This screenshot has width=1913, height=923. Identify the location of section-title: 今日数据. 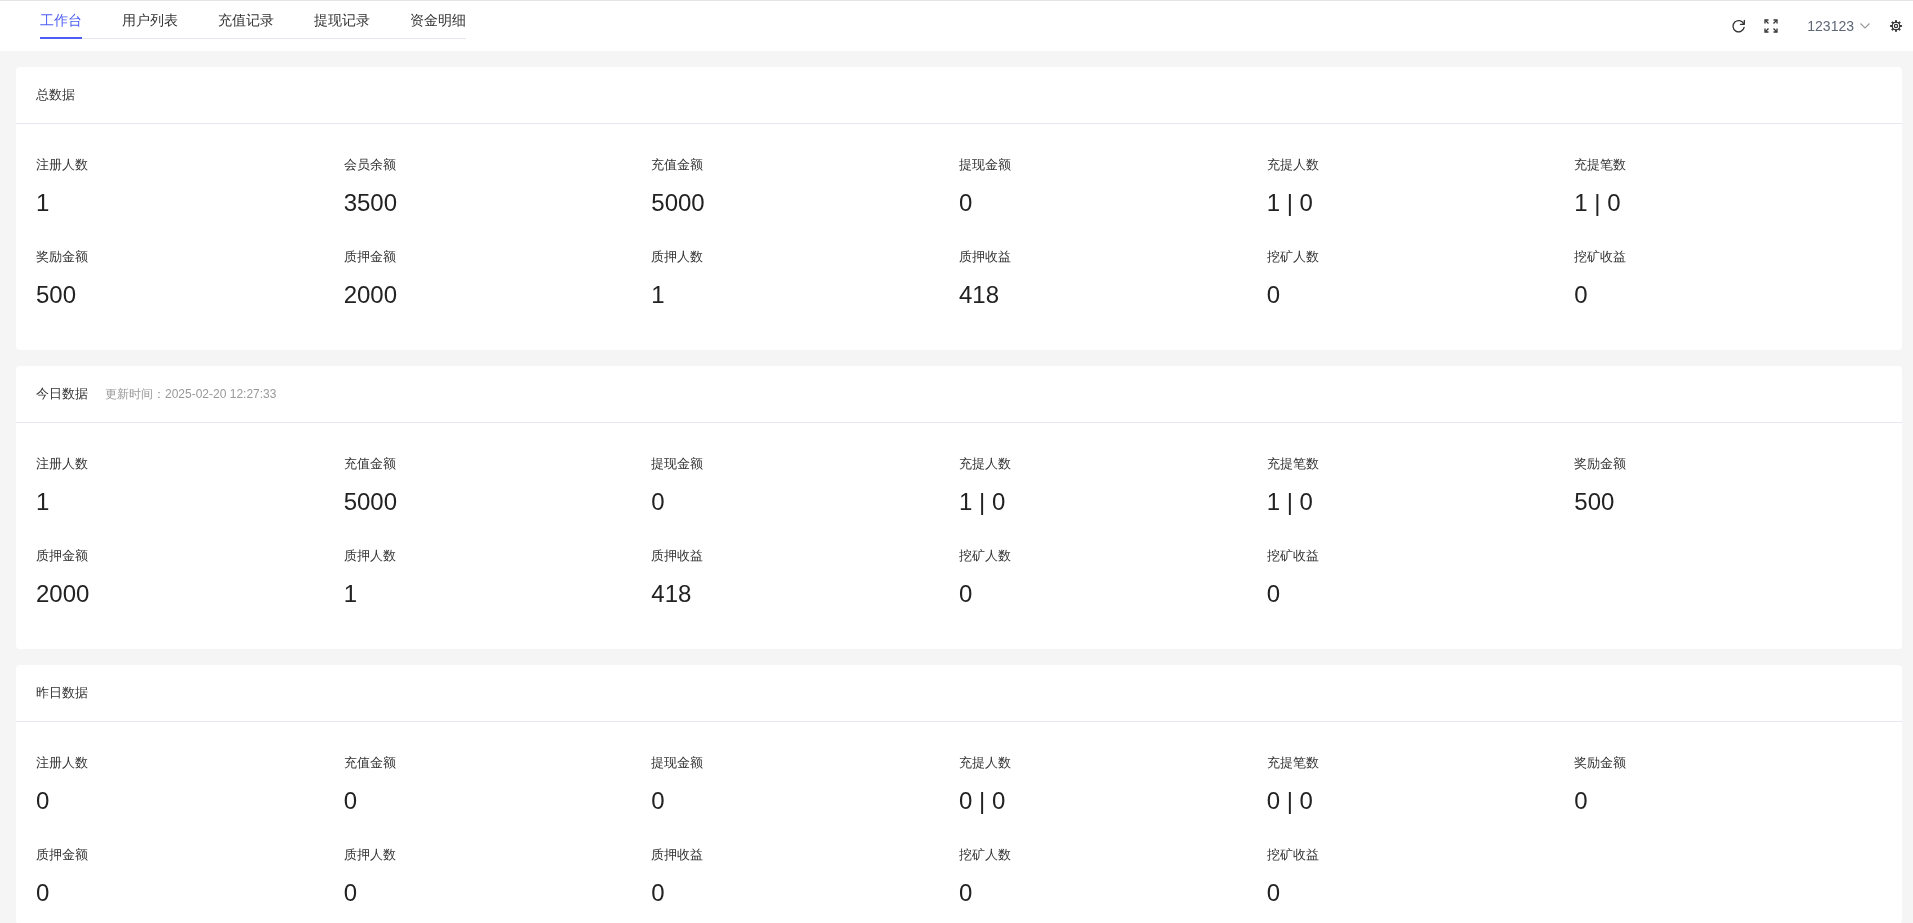
(62, 394).